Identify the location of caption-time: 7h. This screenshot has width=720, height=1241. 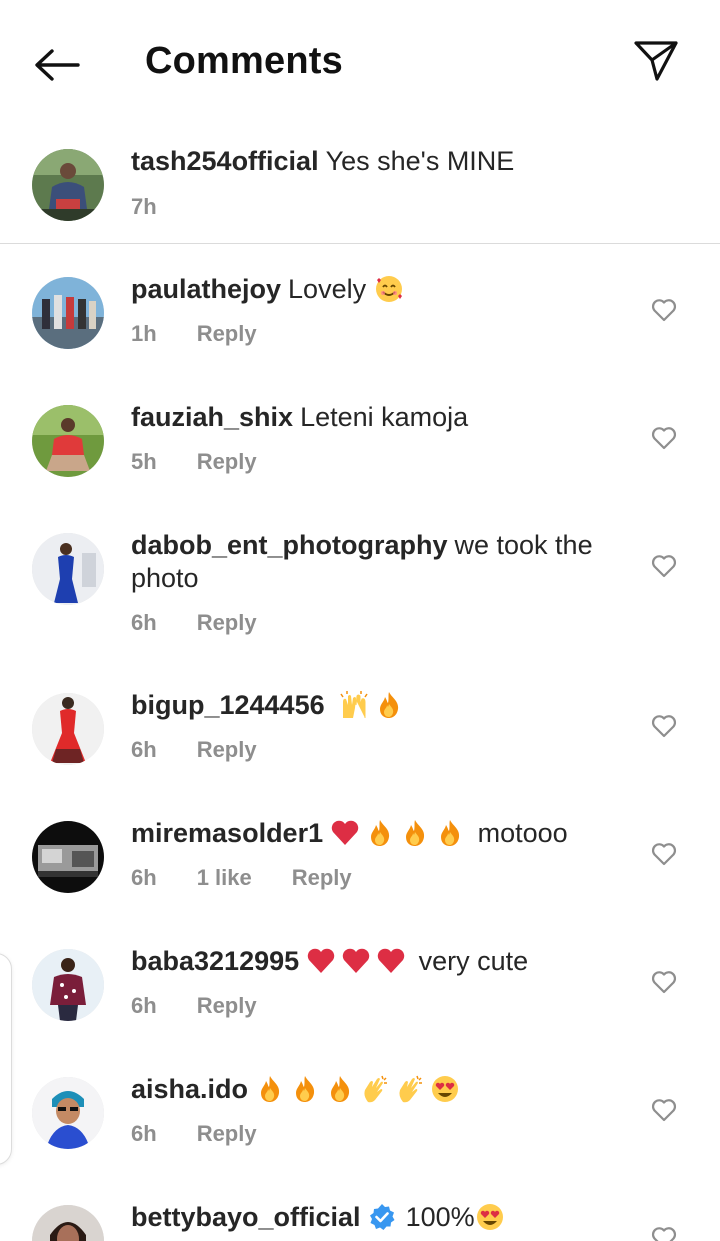
(144, 206).